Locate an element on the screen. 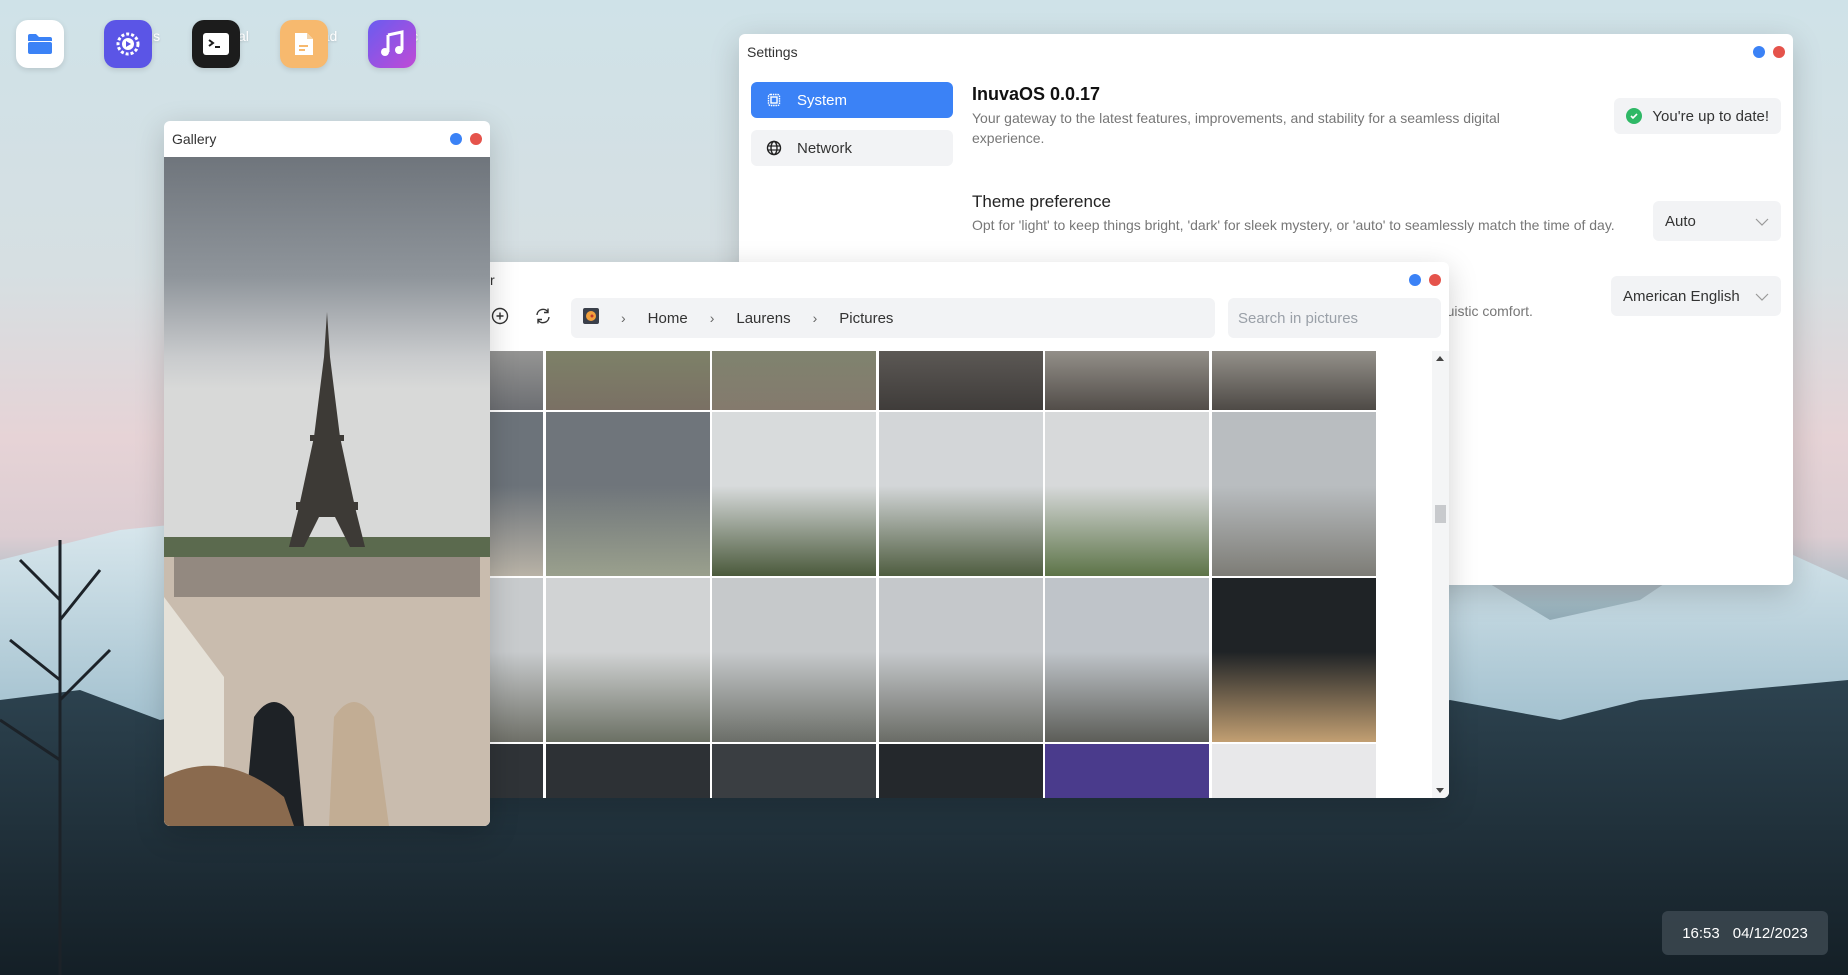 Image resolution: width=1848 pixels, height=975 pixels. scroll-down-icon is located at coordinates (1440, 790).